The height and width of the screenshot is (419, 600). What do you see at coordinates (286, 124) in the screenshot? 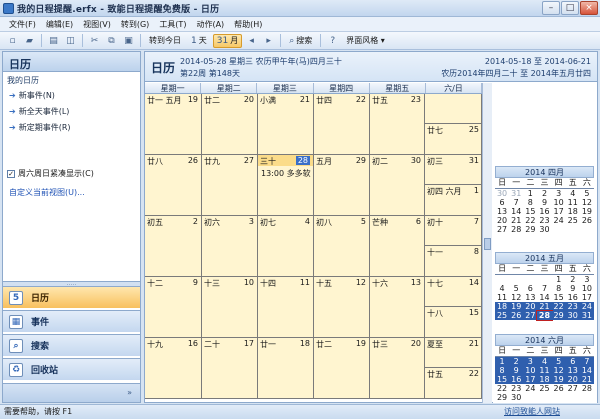
I see `day-cell: 小满 21` at bounding box center [286, 124].